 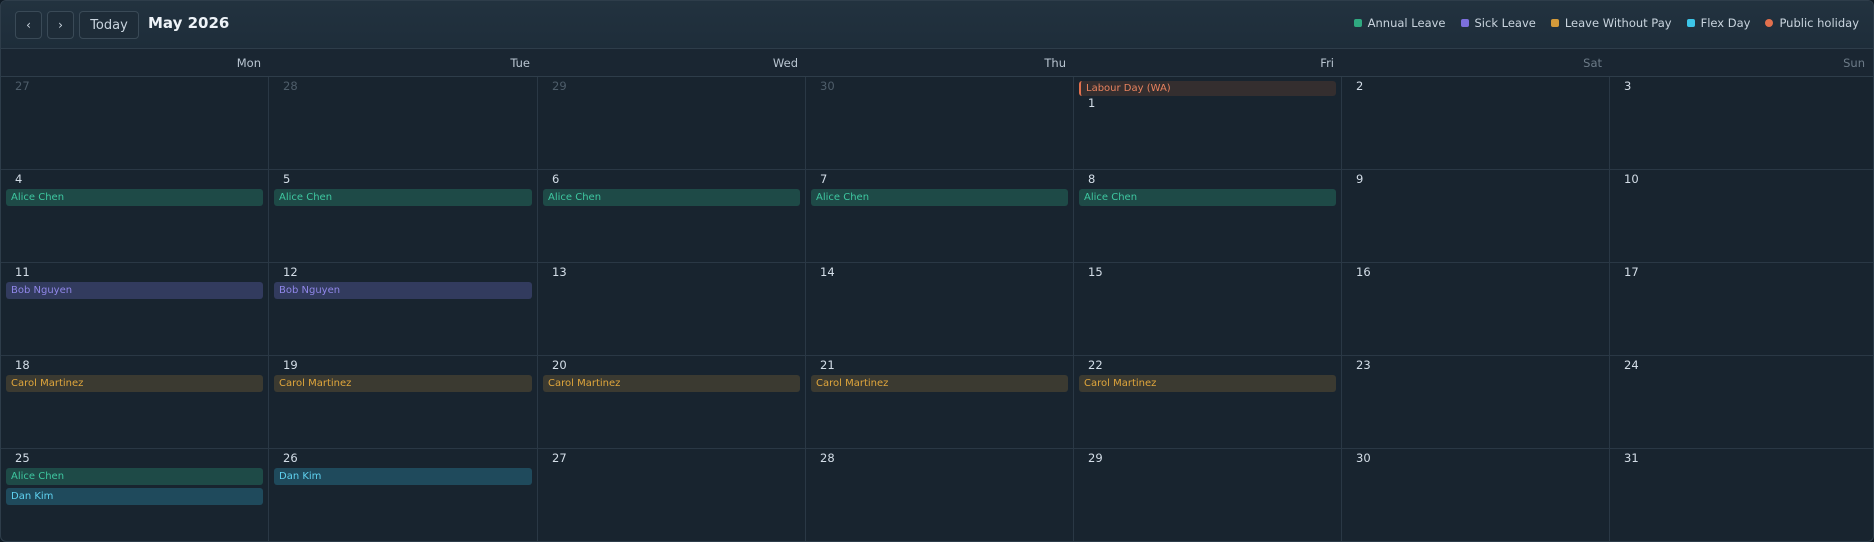 I want to click on weekday-label-sat: Sat, so click(x=1592, y=63).